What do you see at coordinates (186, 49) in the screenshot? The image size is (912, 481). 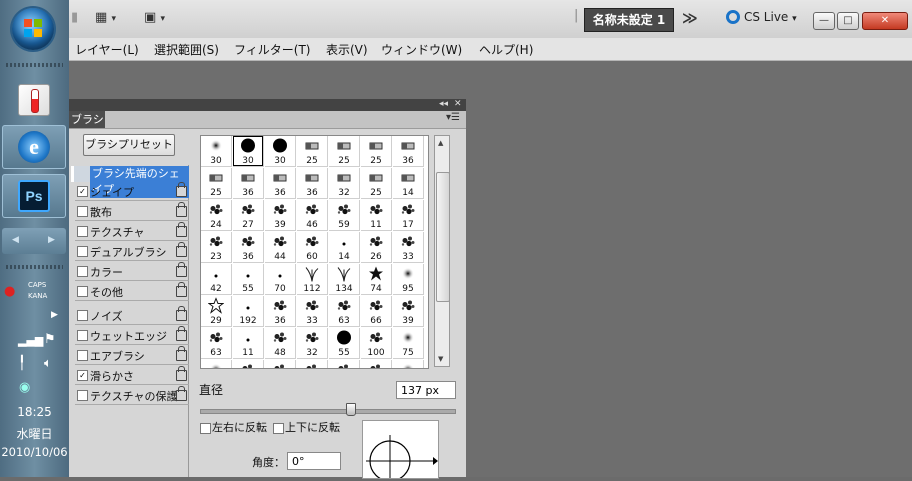 I see `menu-select: 選択範囲(S)` at bounding box center [186, 49].